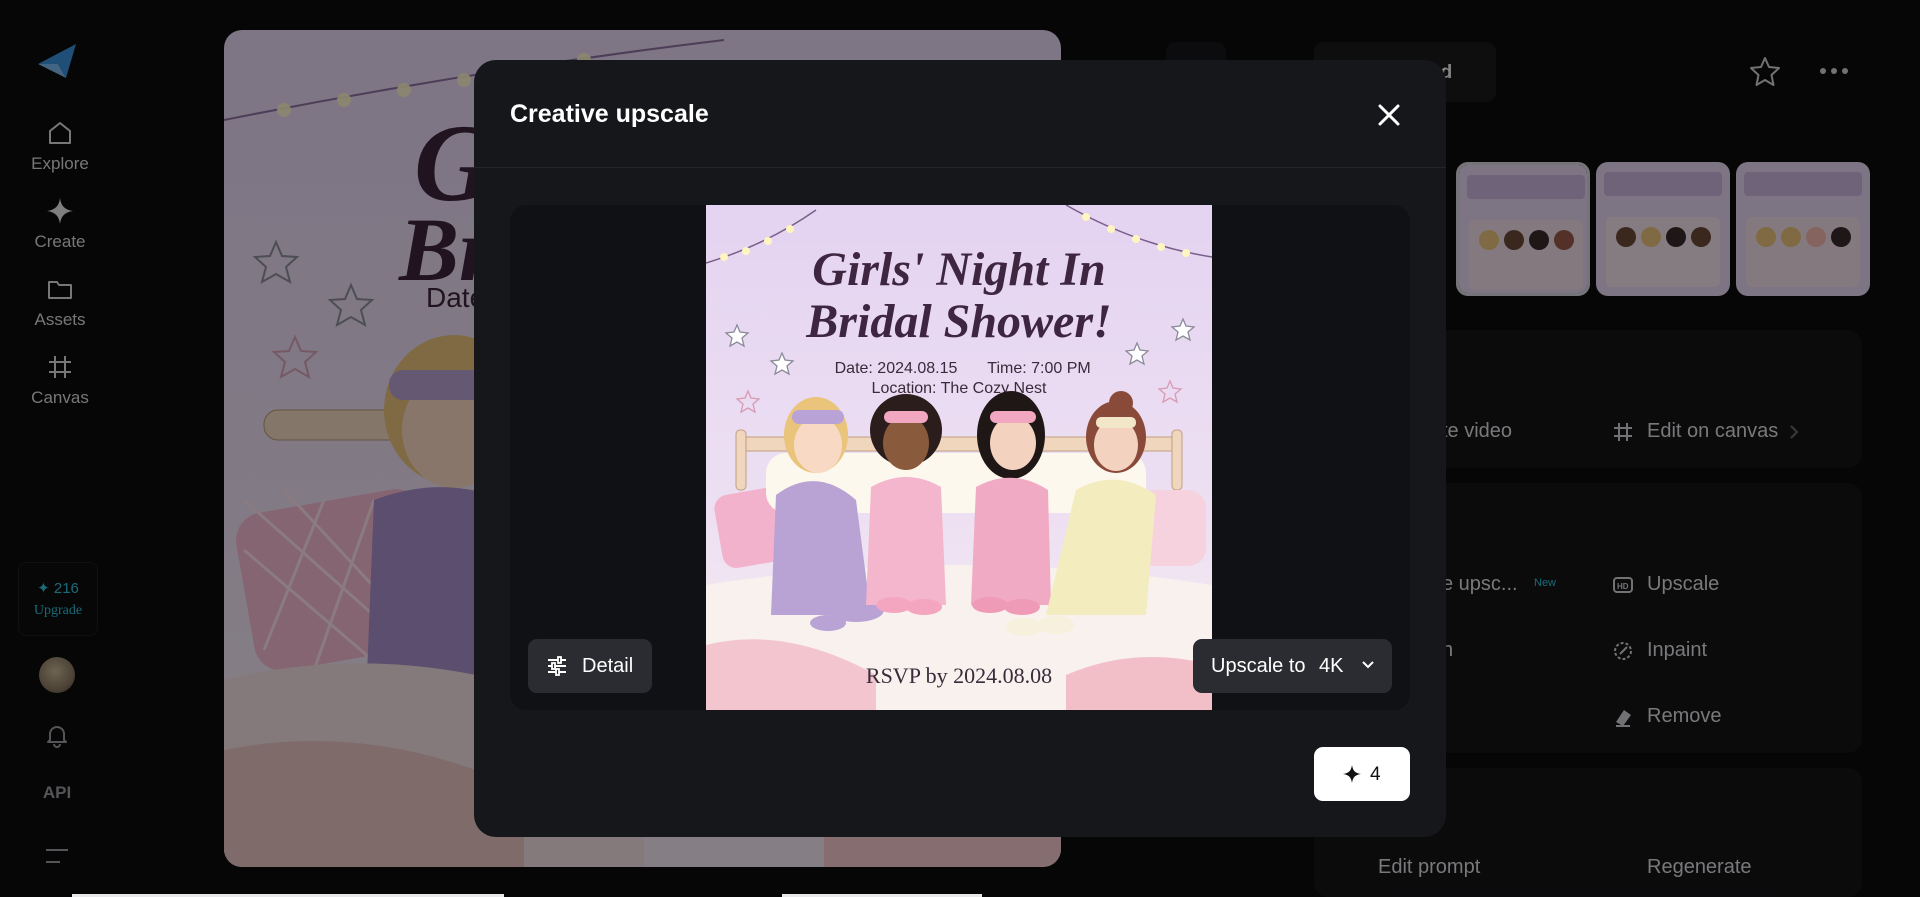  What do you see at coordinates (1258, 666) in the screenshot?
I see `upscale-to-label: Upscale to` at bounding box center [1258, 666].